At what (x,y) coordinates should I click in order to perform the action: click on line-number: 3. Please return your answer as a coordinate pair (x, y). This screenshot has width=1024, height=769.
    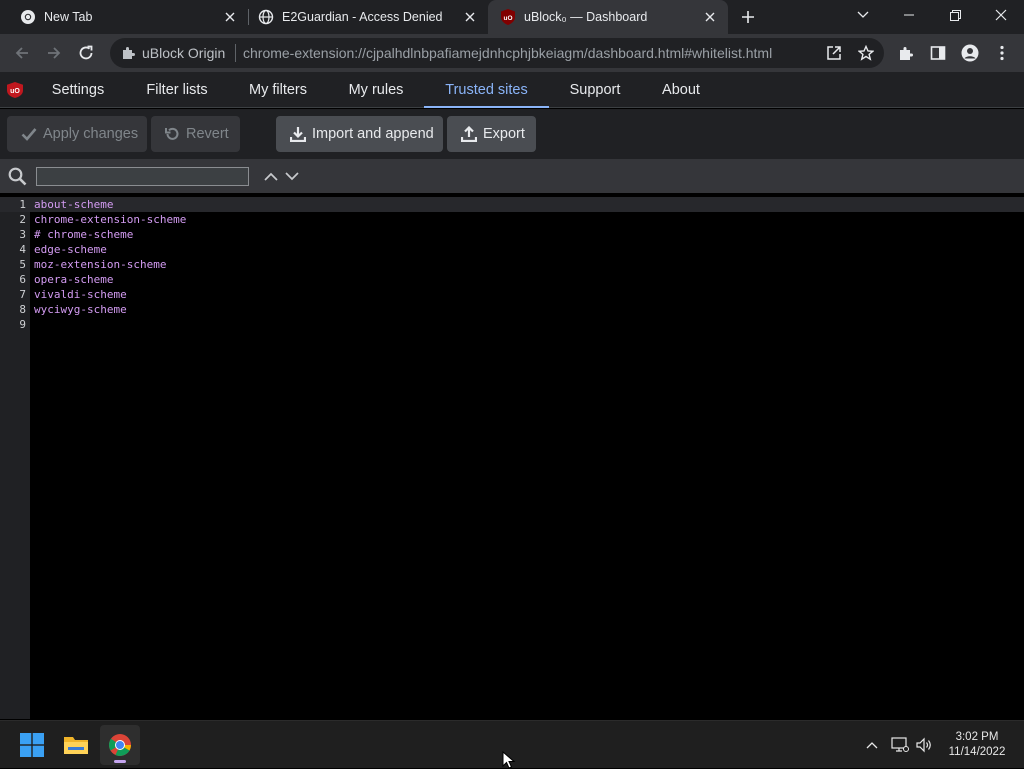
    Looking at the image, I should click on (22, 234).